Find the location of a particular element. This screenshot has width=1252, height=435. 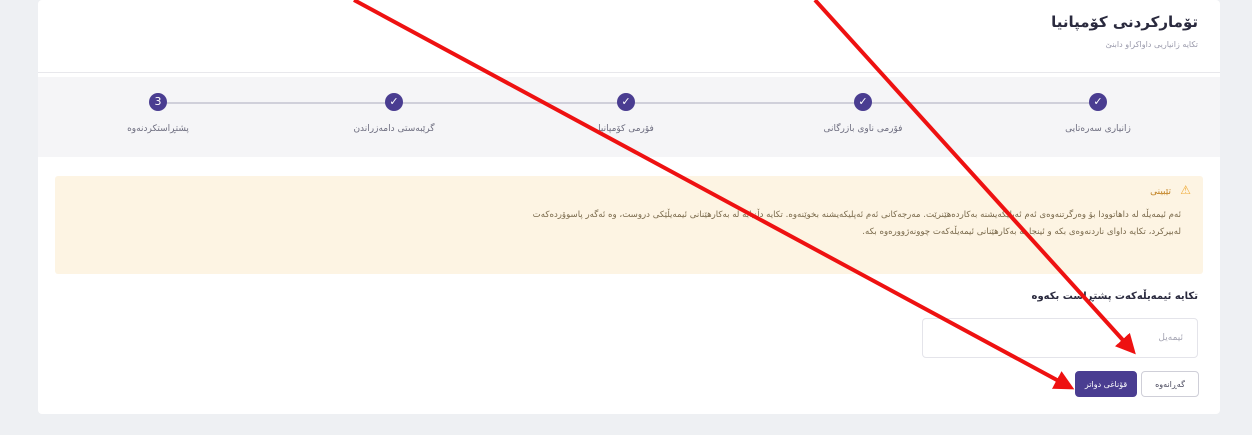

back-button: گەڕانەوە is located at coordinates (1170, 384).